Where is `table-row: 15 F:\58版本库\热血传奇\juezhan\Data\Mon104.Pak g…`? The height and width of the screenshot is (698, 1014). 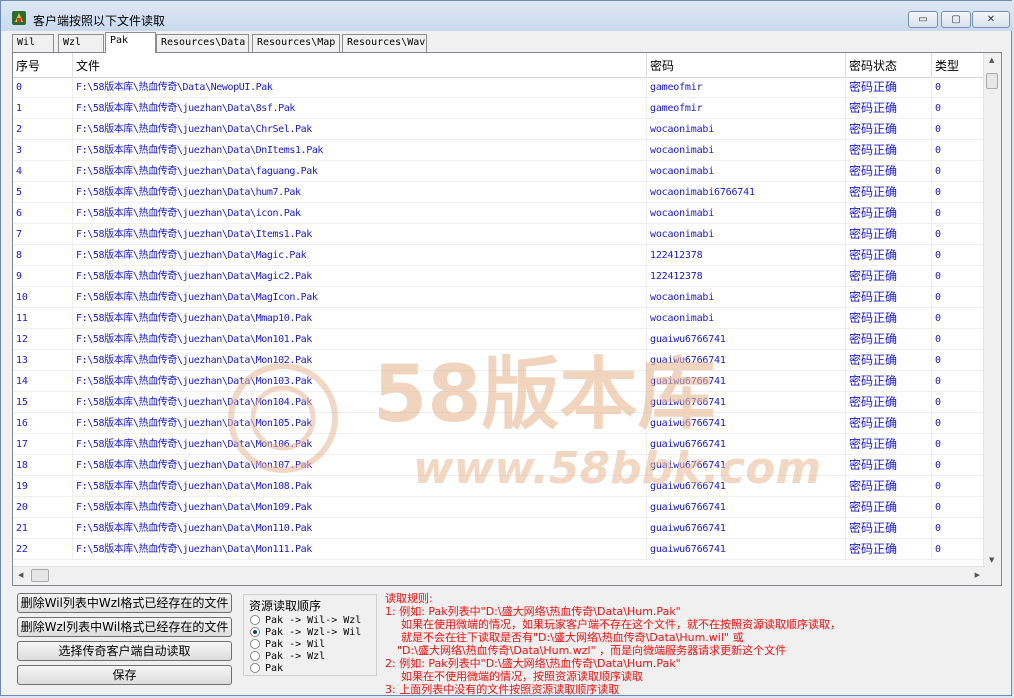 table-row: 15 F:\58版本库\热血传奇\juezhan\Data\Mon104.Pak g… is located at coordinates (499, 402).